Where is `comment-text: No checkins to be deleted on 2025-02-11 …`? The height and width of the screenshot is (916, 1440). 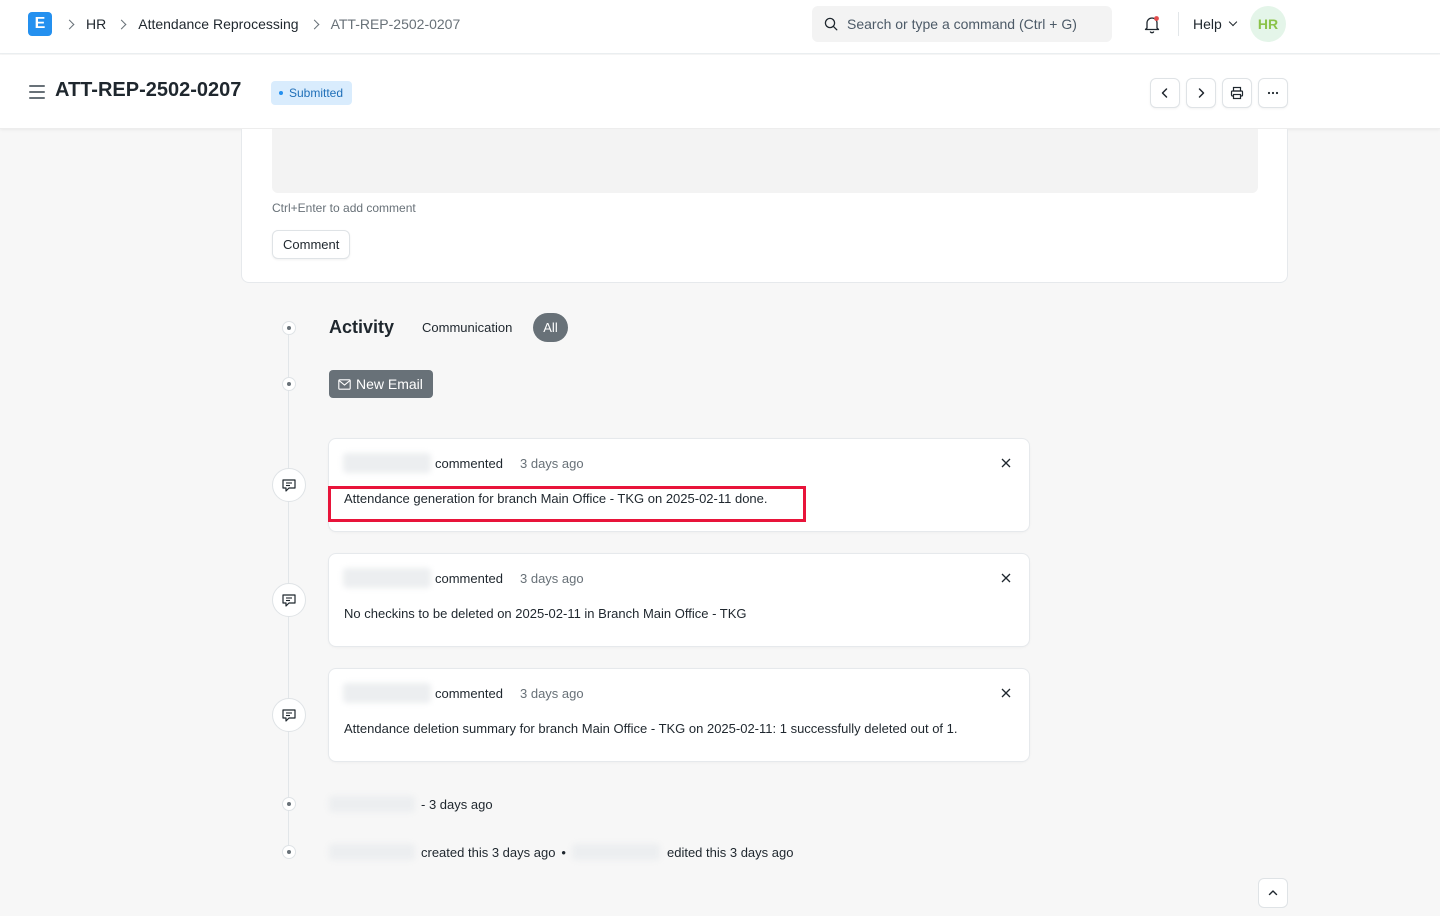 comment-text: No checkins to be deleted on 2025-02-11 … is located at coordinates (545, 613).